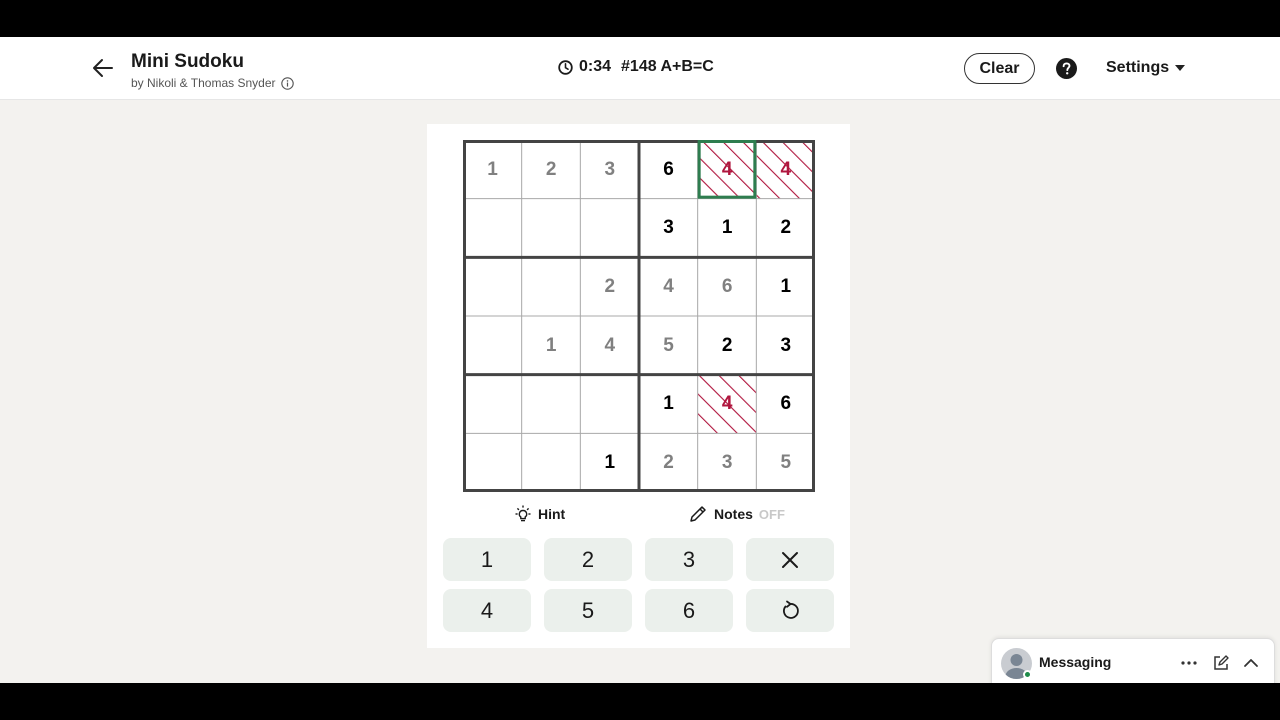 The image size is (1280, 720). What do you see at coordinates (639, 316) in the screenshot?
I see `sudoku-grid: 1236443122461145231461235` at bounding box center [639, 316].